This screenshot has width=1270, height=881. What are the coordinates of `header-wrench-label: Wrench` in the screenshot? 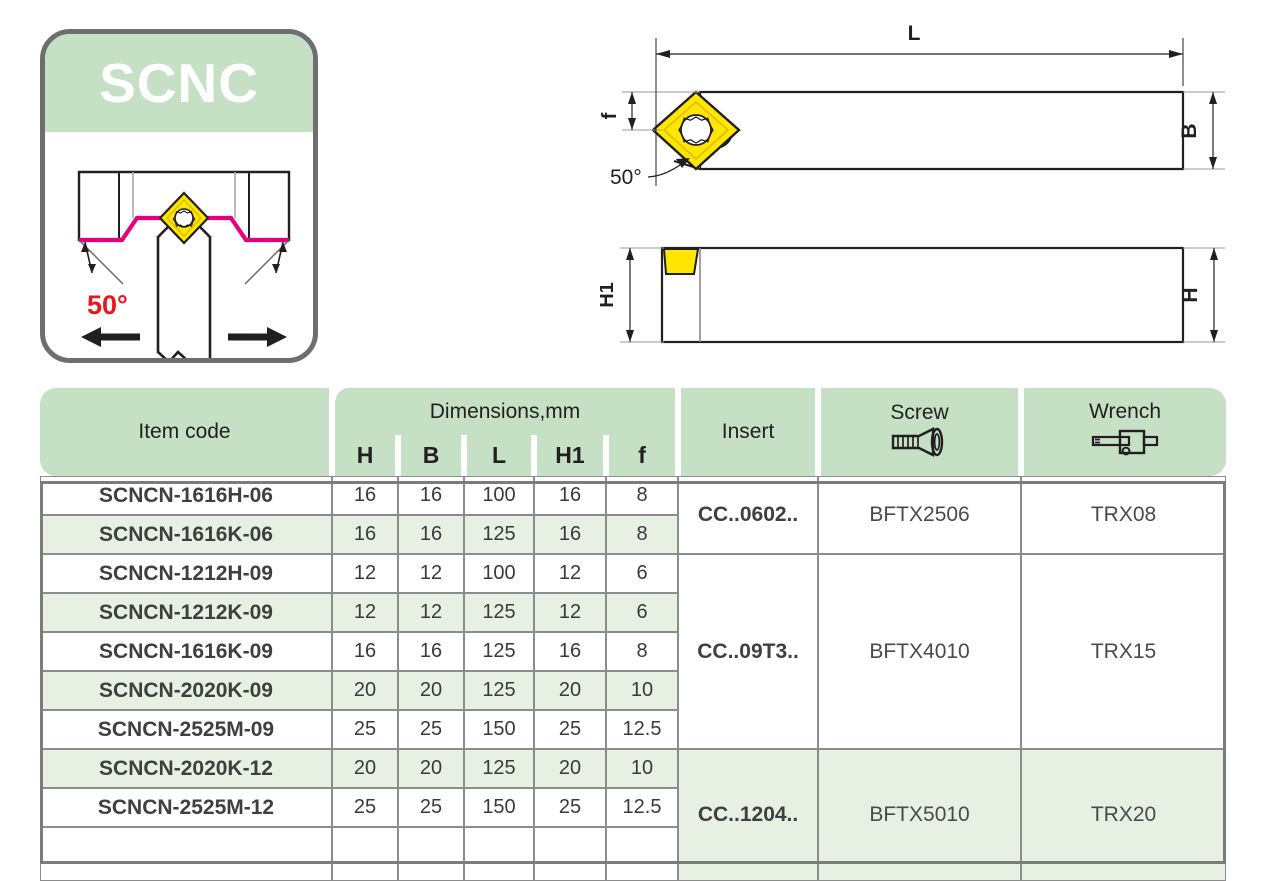 It's located at (1125, 412).